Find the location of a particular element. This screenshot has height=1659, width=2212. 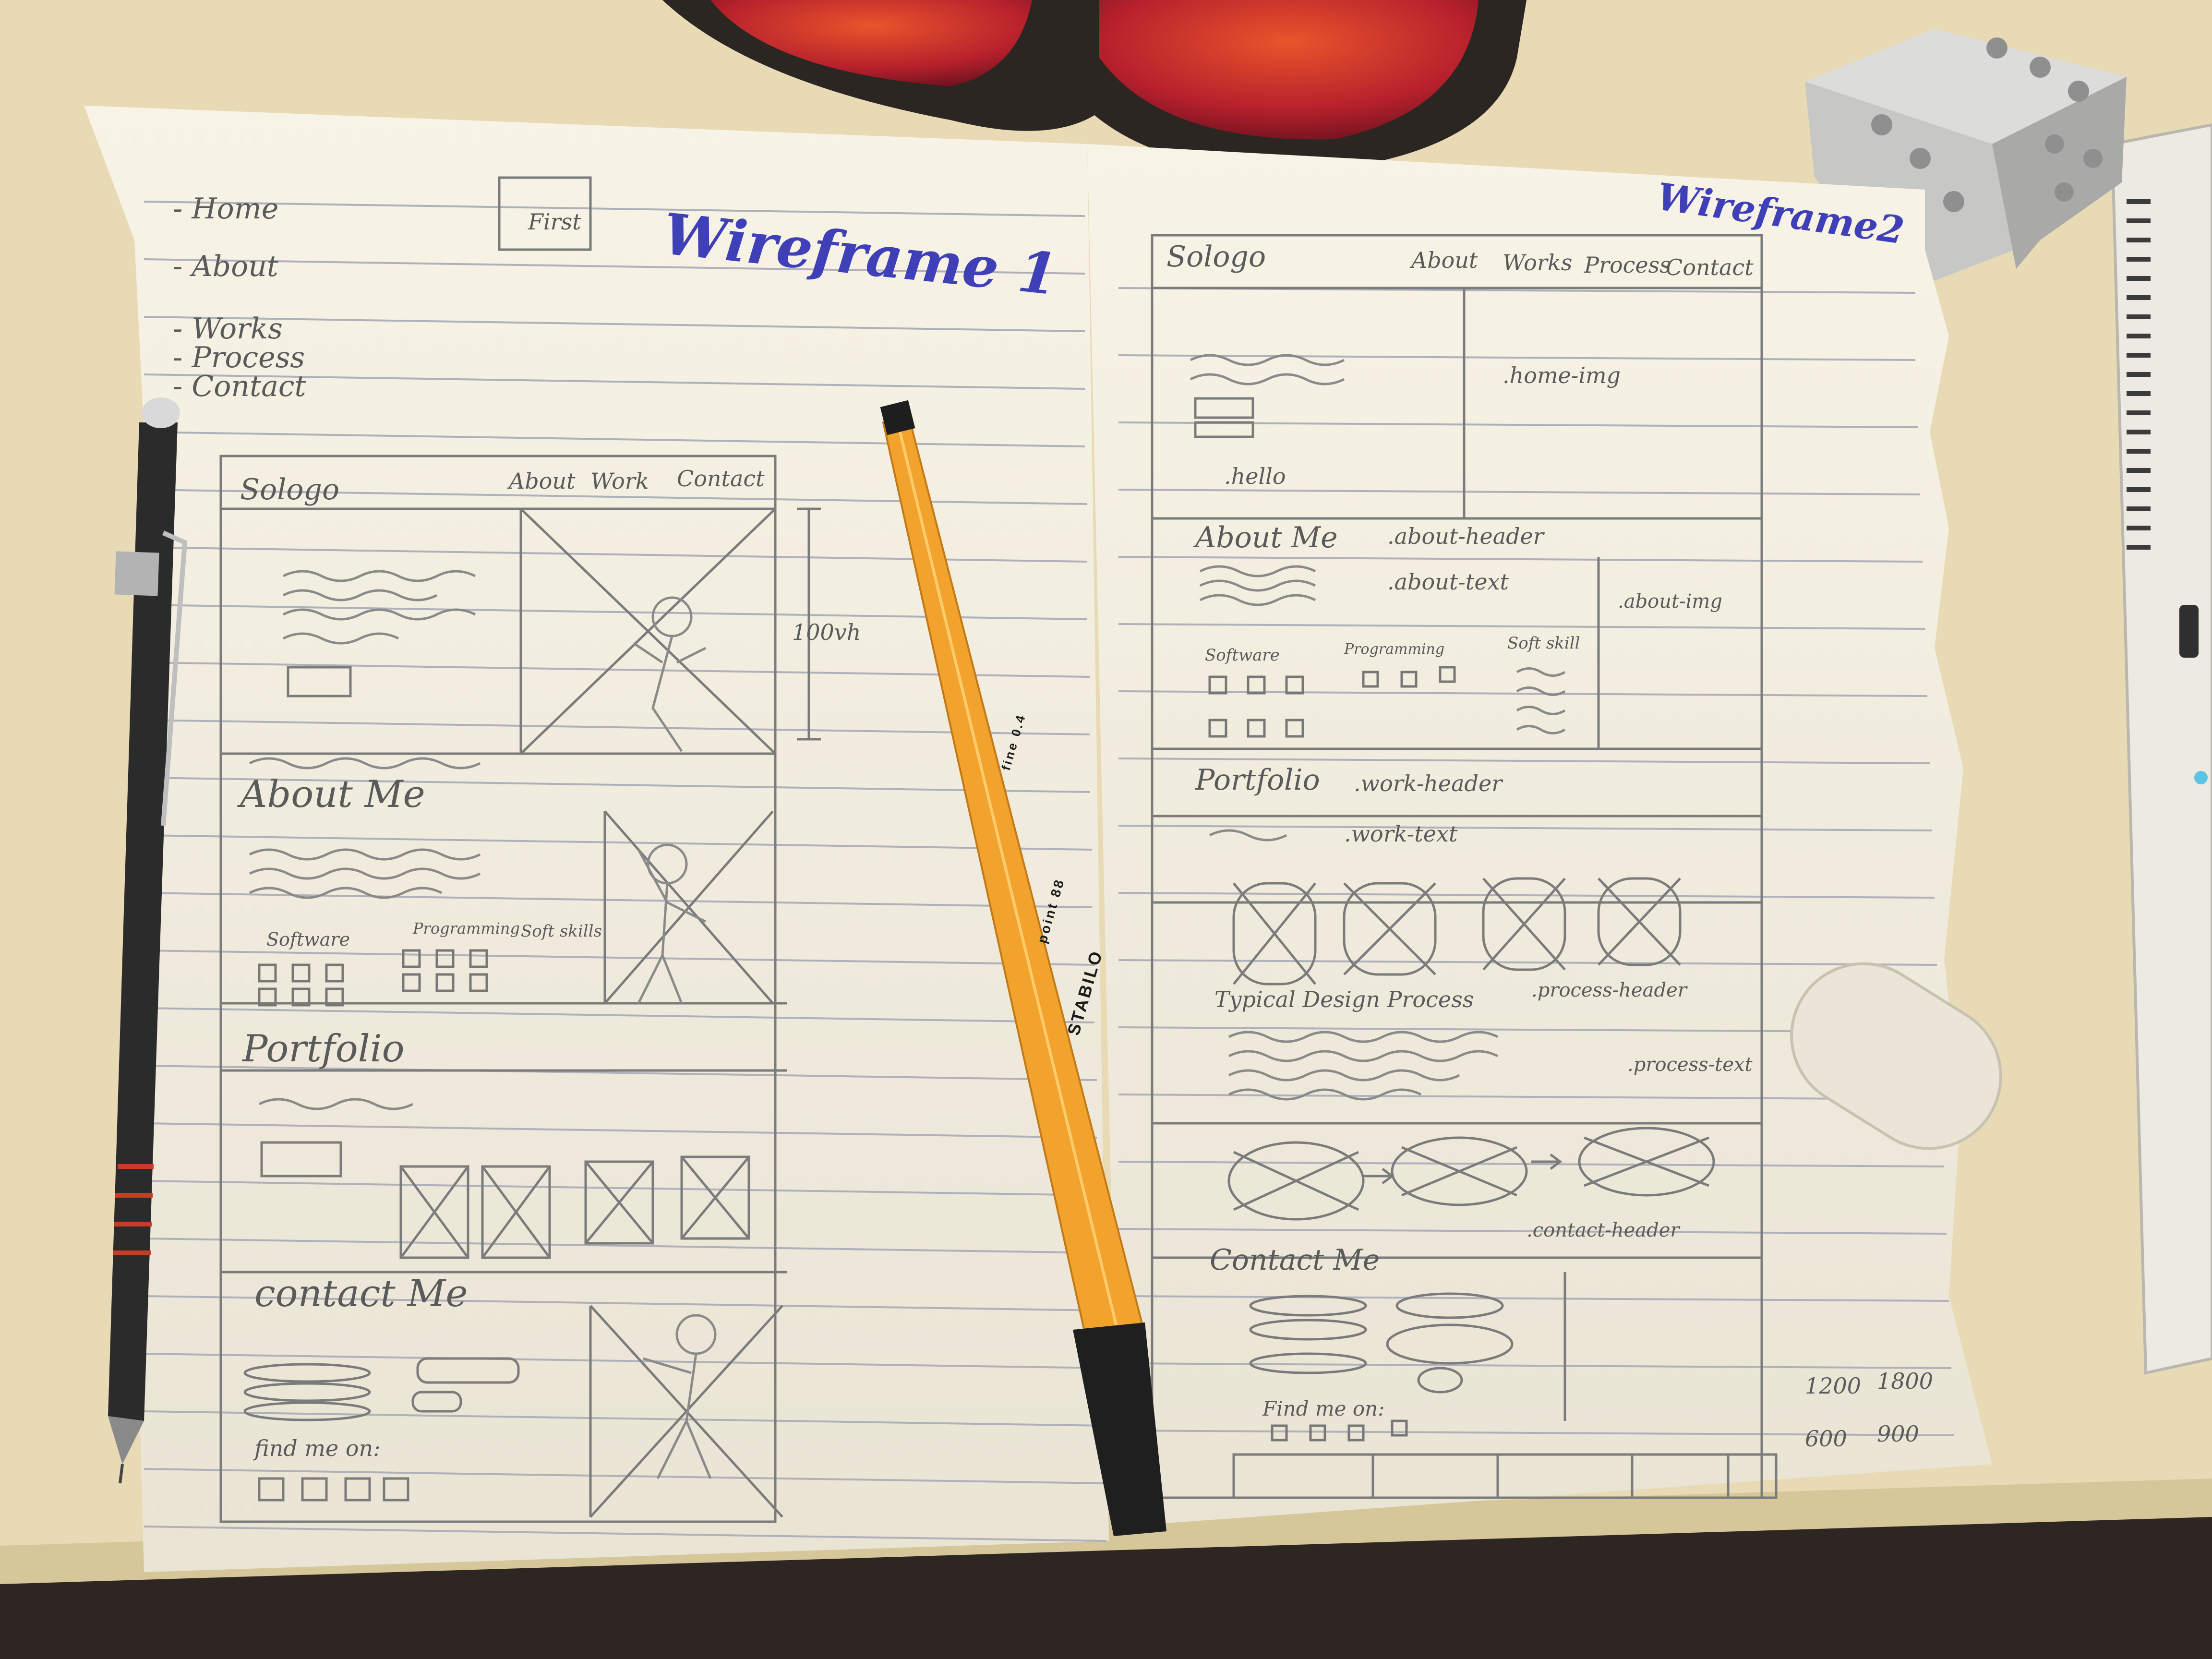

laptop-port is located at coordinates (2189, 632).